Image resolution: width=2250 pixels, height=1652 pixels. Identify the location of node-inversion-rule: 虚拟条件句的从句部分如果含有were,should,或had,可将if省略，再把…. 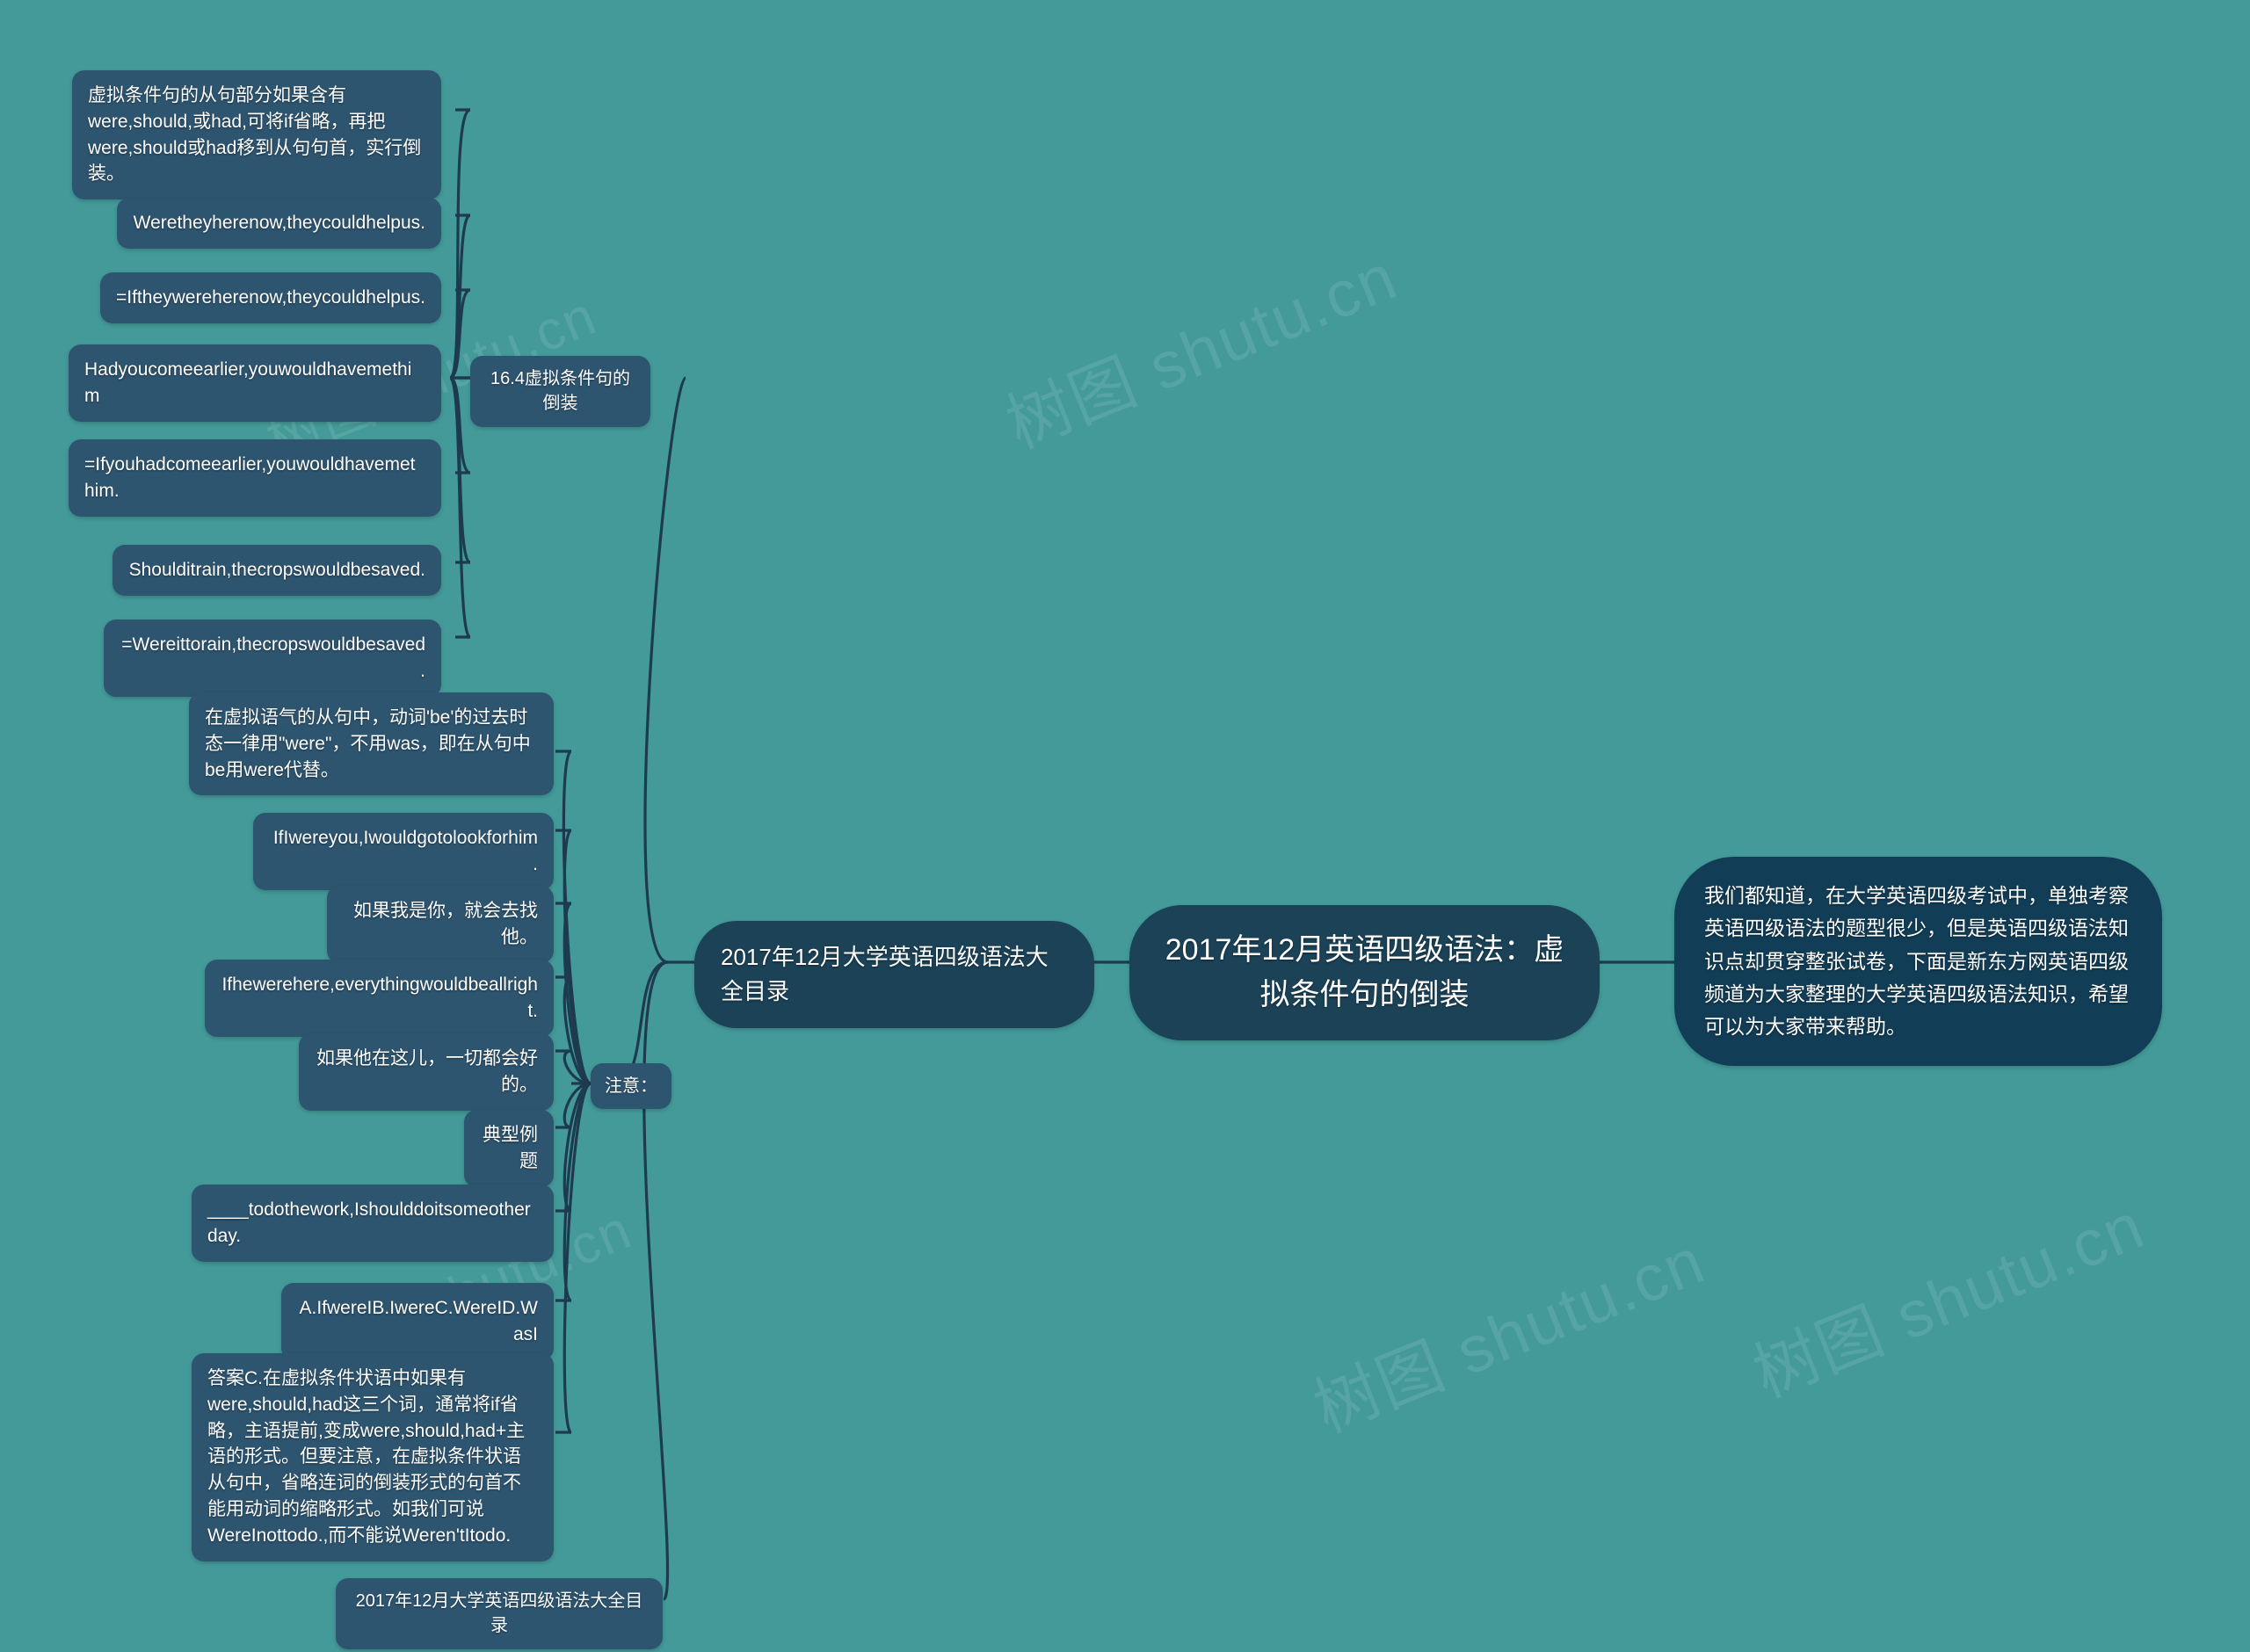
(256, 135).